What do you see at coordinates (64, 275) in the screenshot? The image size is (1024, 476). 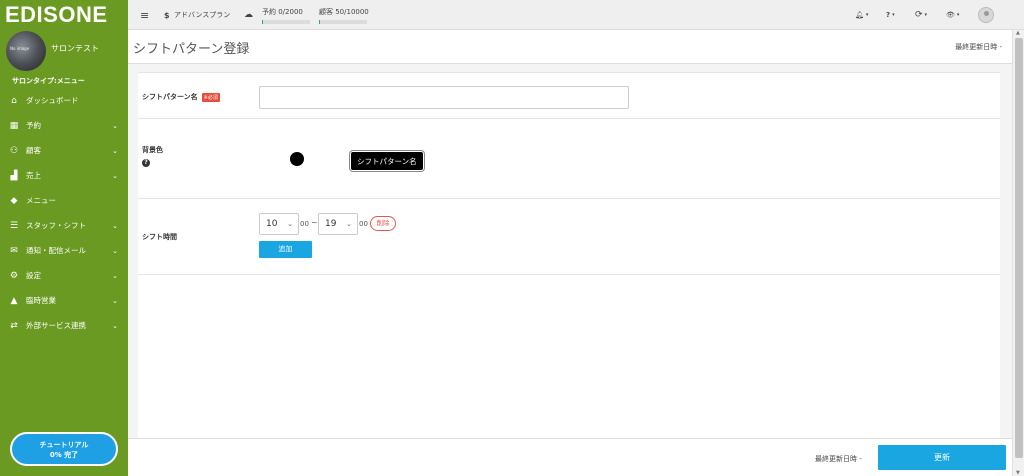 I see `sidebar-item-settings: ⚙ 設定 ⌄` at bounding box center [64, 275].